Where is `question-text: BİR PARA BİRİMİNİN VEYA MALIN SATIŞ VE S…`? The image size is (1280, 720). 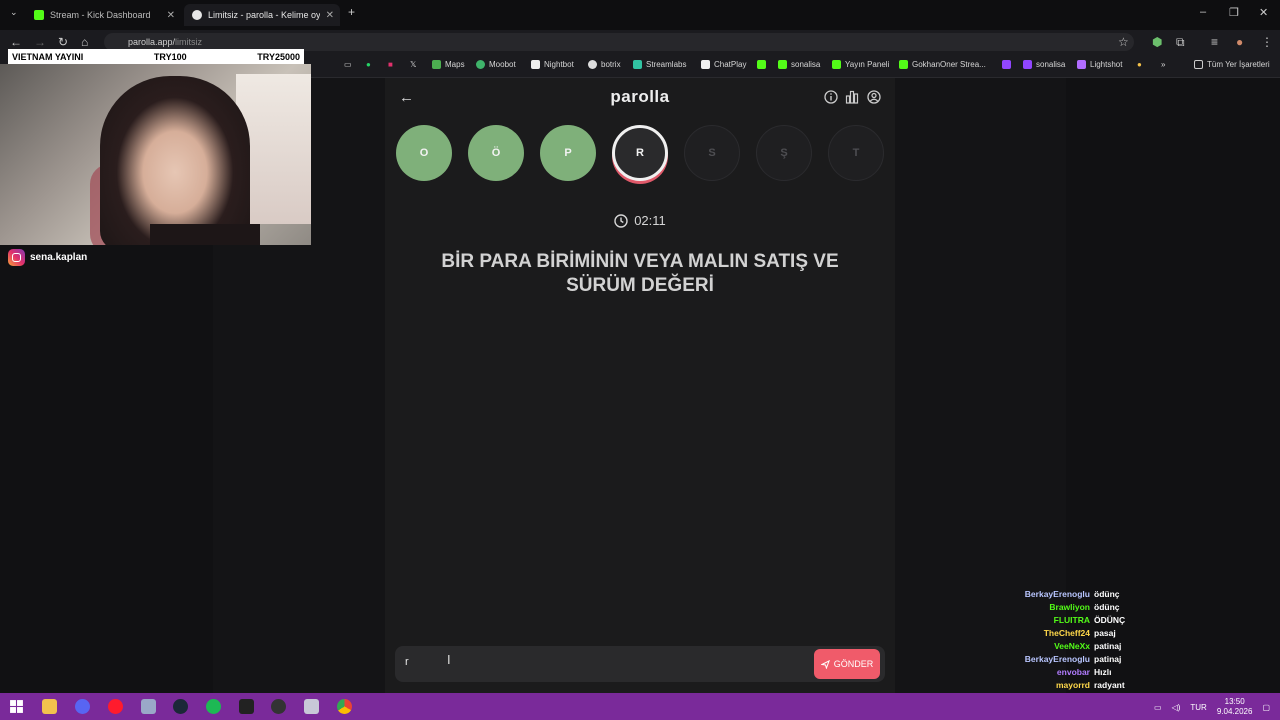
question-text: BİR PARA BİRİMİNİN VEYA MALIN SATIŞ VE S… is located at coordinates (640, 273).